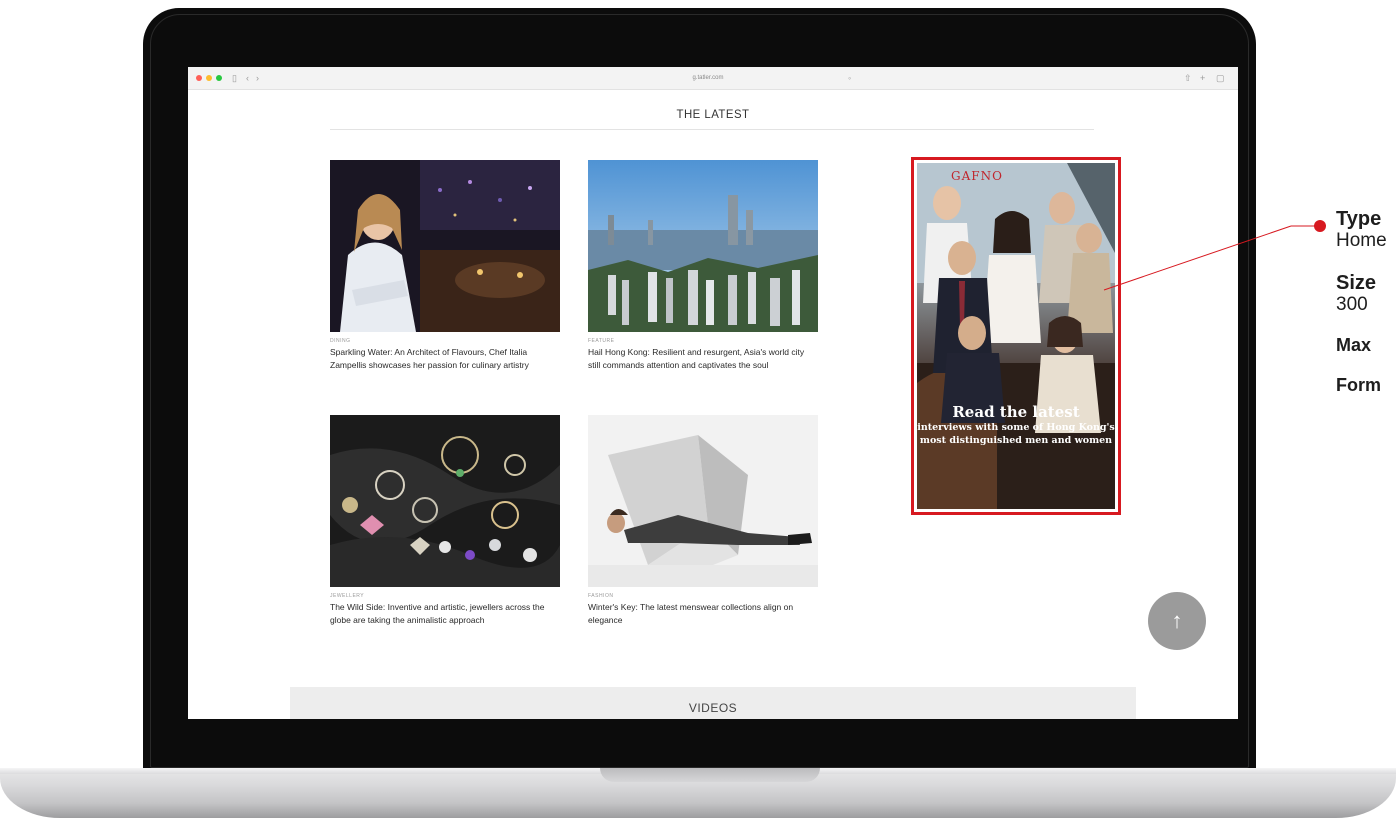 This screenshot has width=1396, height=823. I want to click on callout-connector, so click(1214, 255).